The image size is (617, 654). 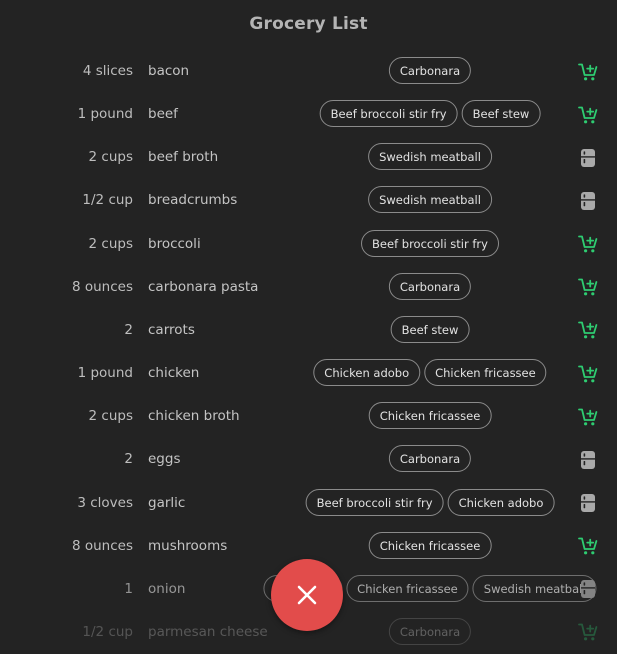 What do you see at coordinates (203, 286) in the screenshot?
I see `item-name: carbonara pasta` at bounding box center [203, 286].